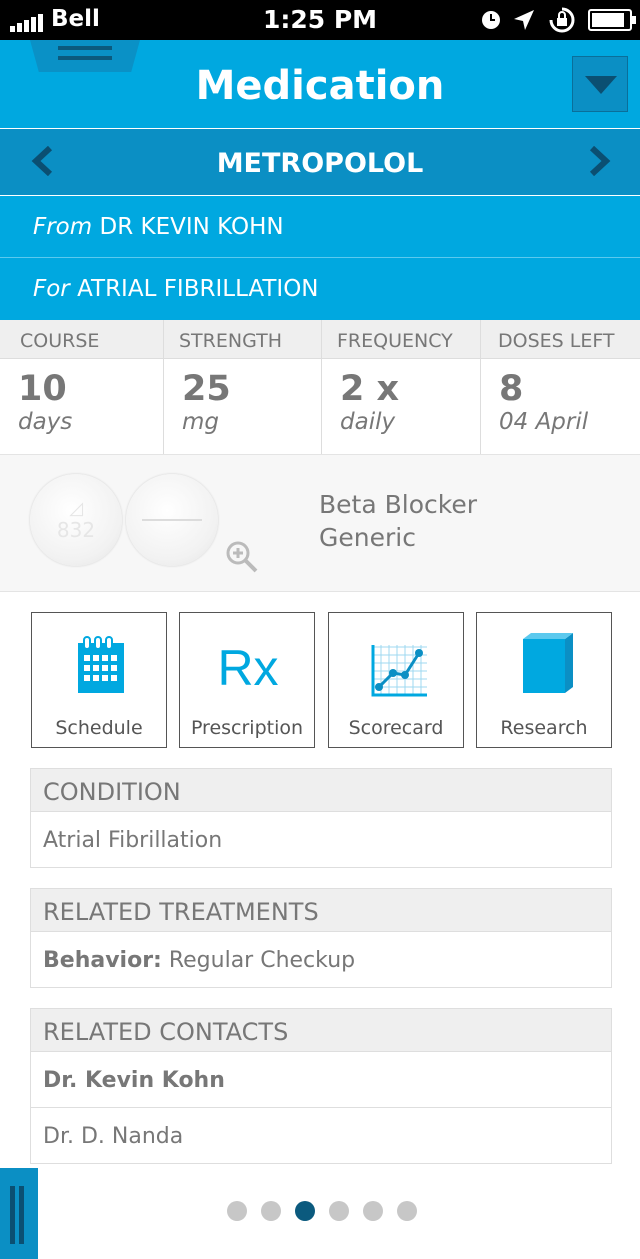 The width and height of the screenshot is (640, 1259). Describe the element at coordinates (243, 387) in the screenshot. I see `stat-strength: STRENGTH 25 mg` at that location.